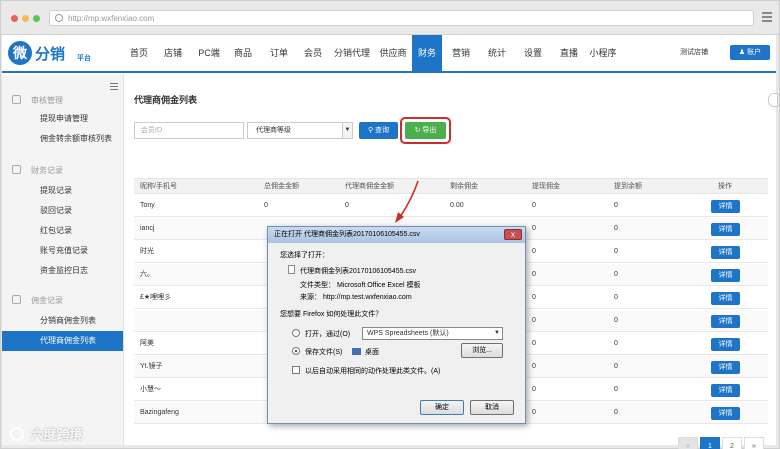 Image resolution: width=780 pixels, height=449 pixels. I want to click on sidebar-item: 资金监控日志, so click(62, 271).